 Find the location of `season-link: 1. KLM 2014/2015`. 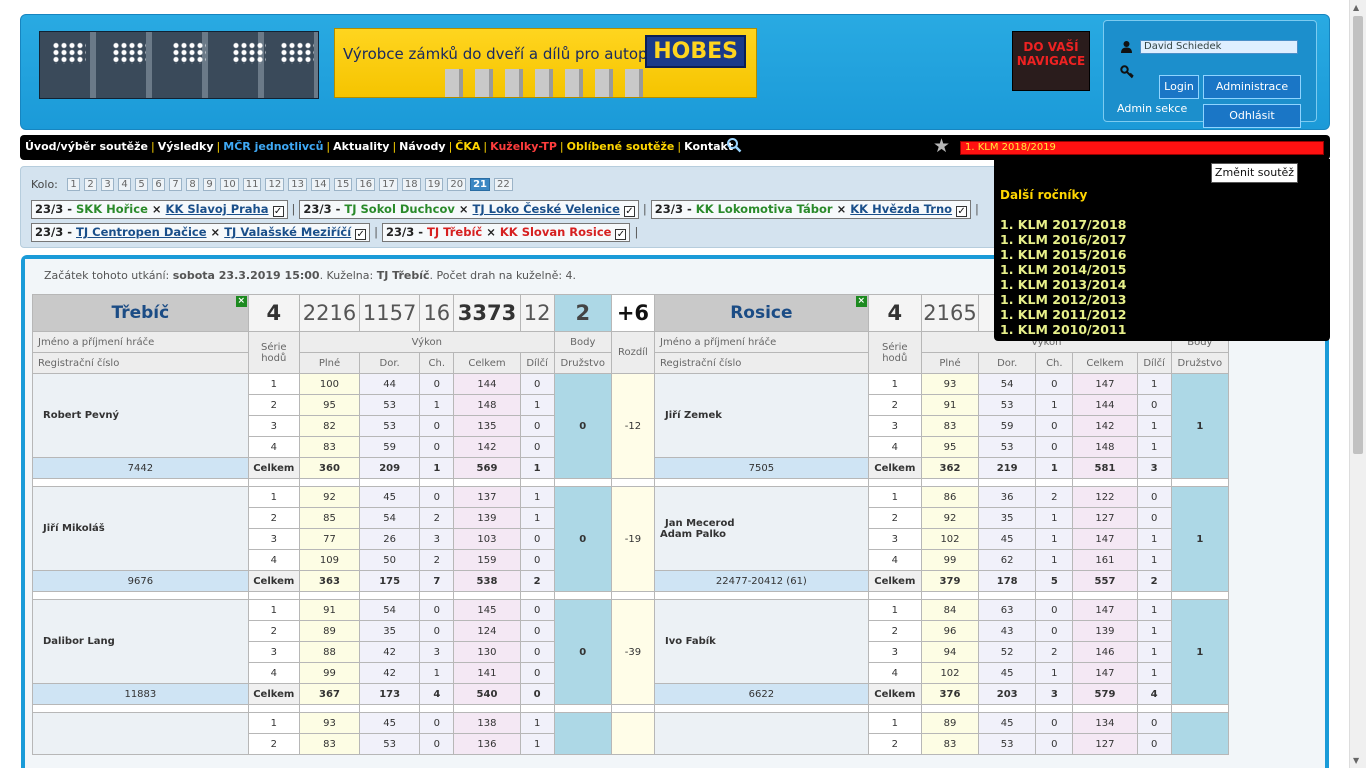

season-link: 1. KLM 2014/2015 is located at coordinates (1063, 269).